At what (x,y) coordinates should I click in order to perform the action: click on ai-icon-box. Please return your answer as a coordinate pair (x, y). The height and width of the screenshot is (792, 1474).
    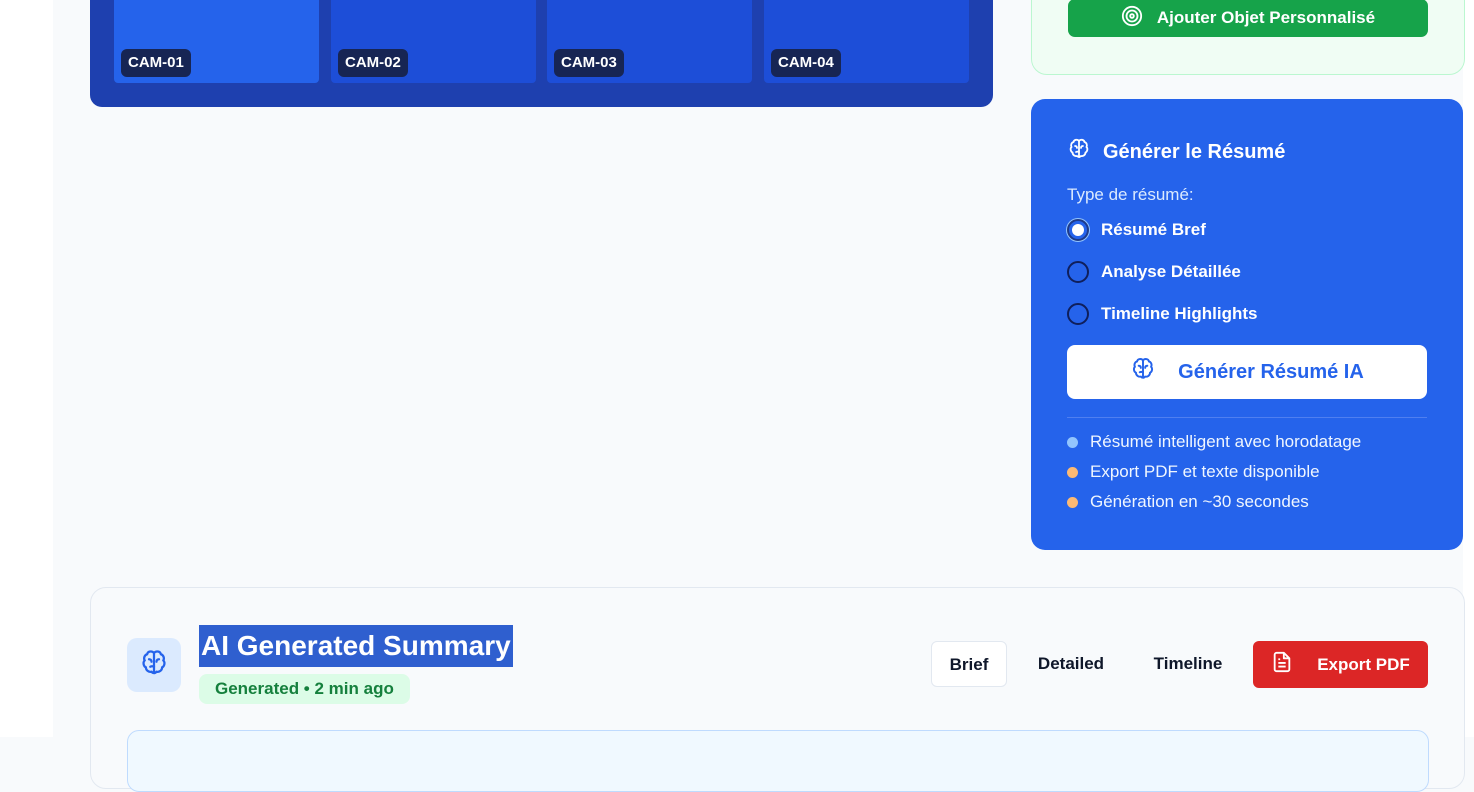
    Looking at the image, I should click on (154, 665).